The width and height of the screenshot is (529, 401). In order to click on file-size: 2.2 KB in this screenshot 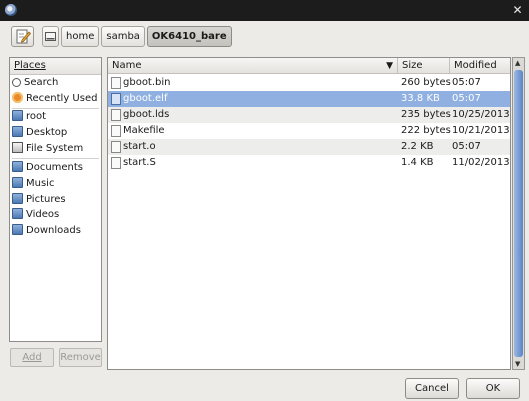, I will do `click(417, 146)`.